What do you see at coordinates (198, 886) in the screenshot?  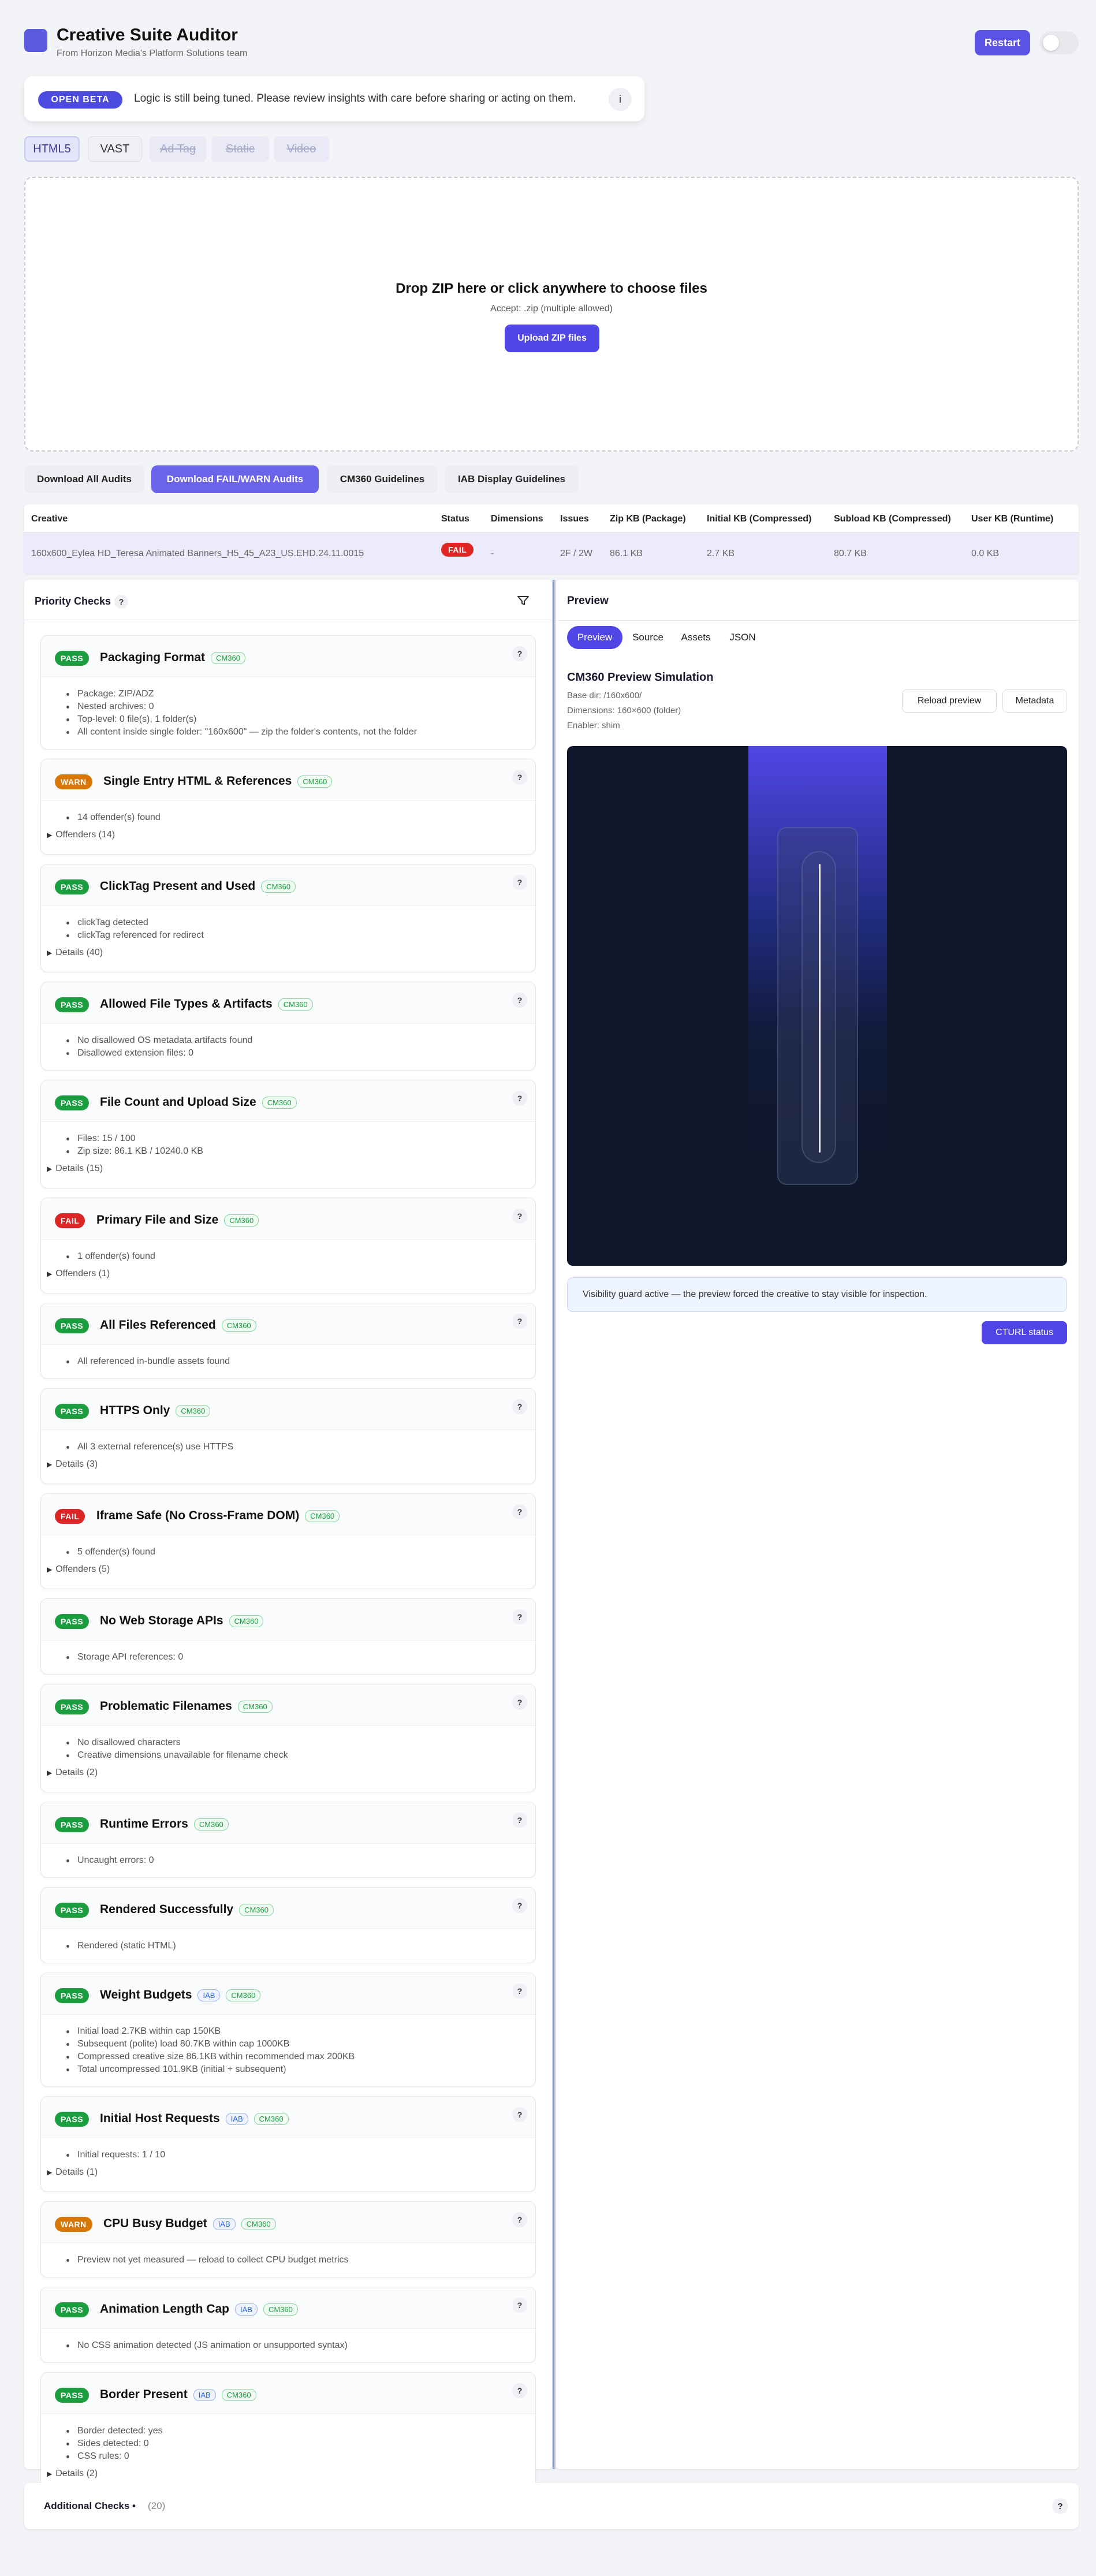 I see `check-title-row: ClickTag Present and Used CM360` at bounding box center [198, 886].